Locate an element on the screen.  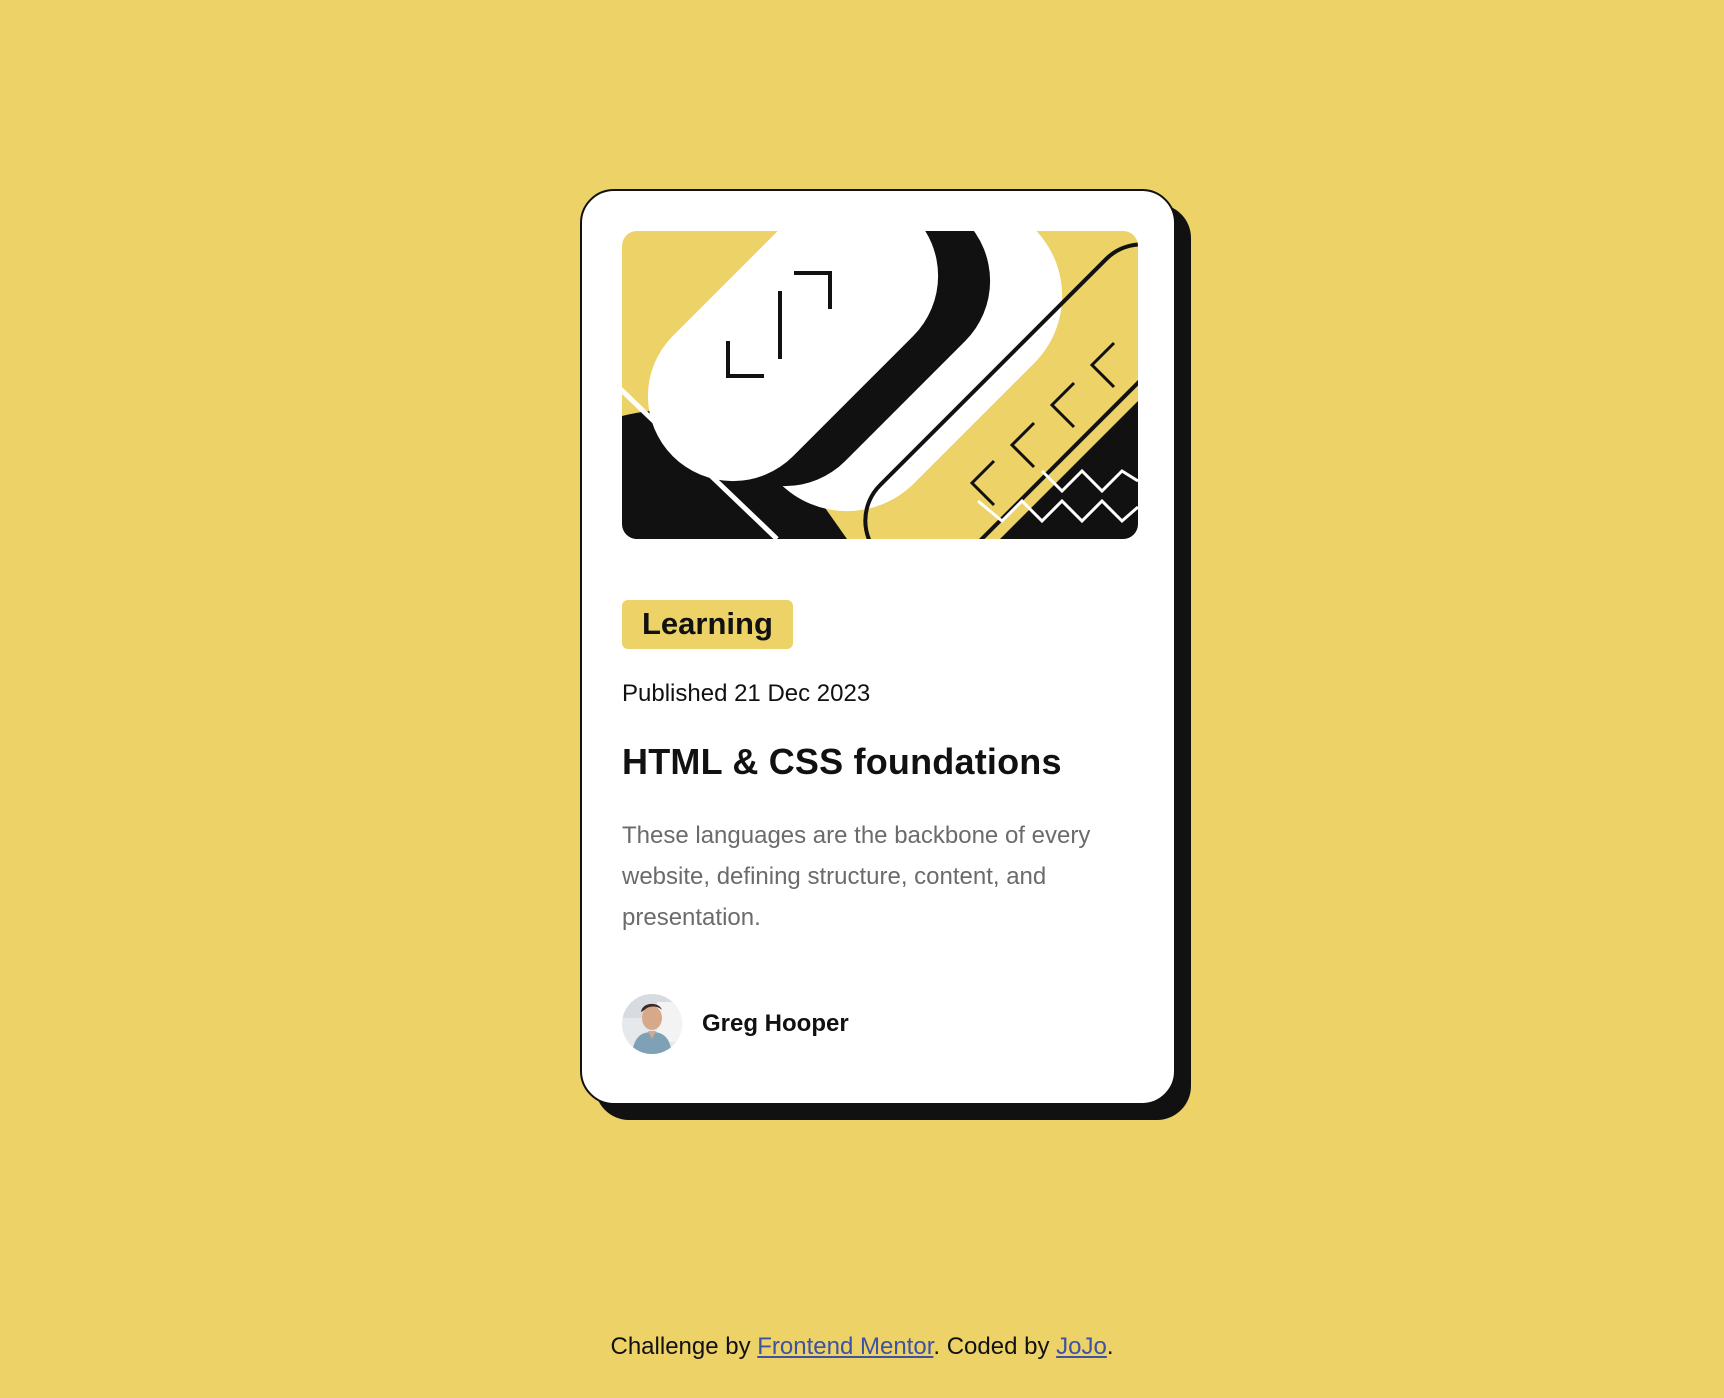
author-link: JoJo is located at coordinates (1081, 1346).